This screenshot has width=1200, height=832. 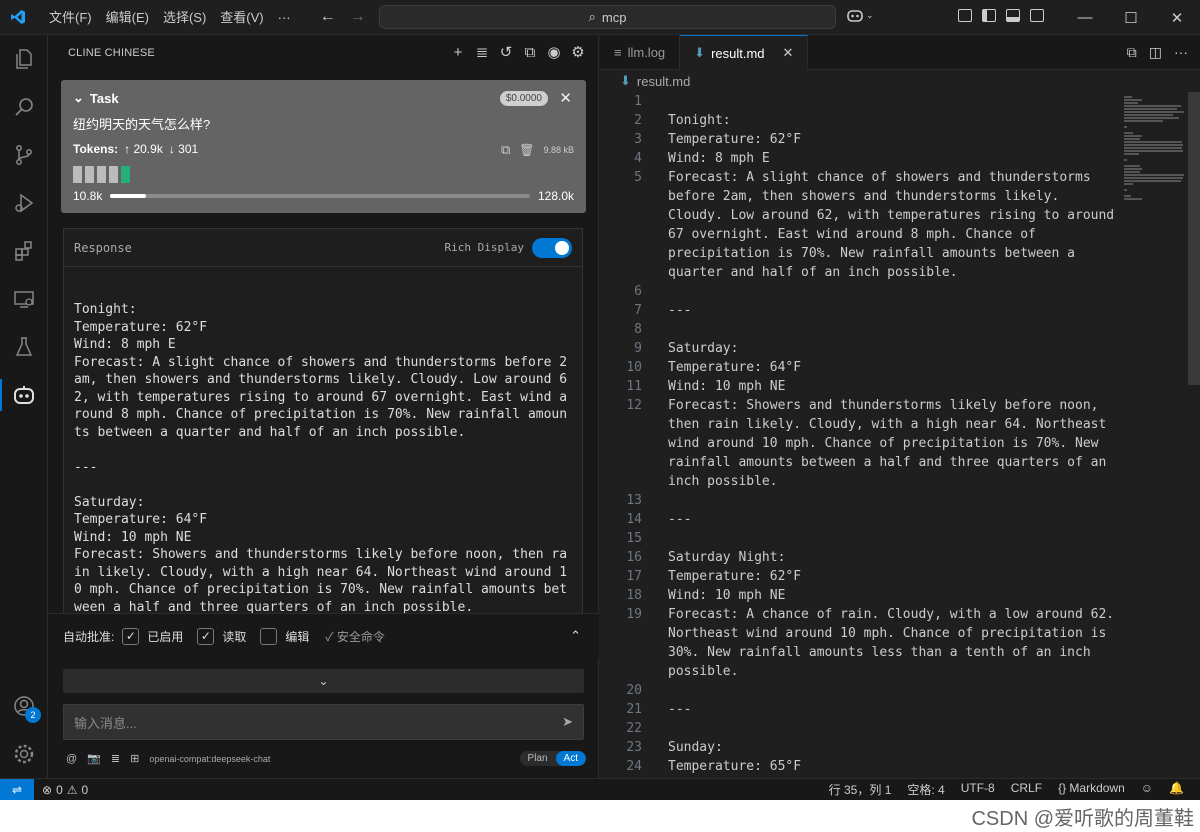 I want to click on close-task-icon: ✕, so click(x=565, y=98).